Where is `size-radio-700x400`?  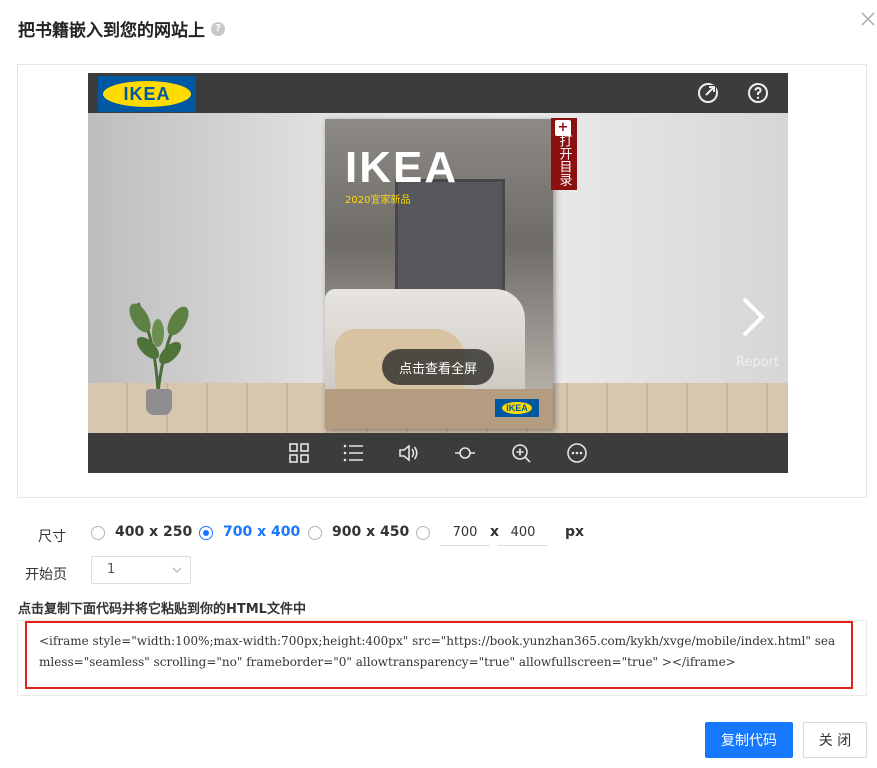 size-radio-700x400 is located at coordinates (206, 533).